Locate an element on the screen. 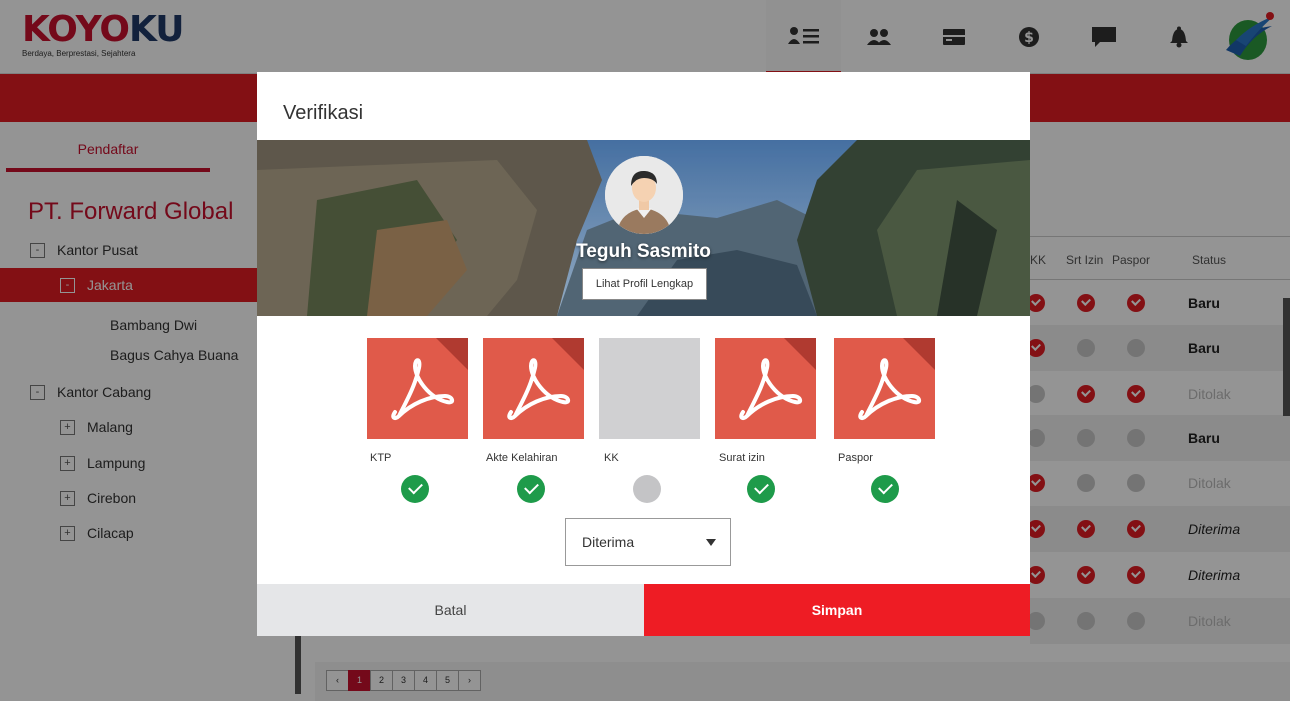  user-avatar is located at coordinates (644, 195).